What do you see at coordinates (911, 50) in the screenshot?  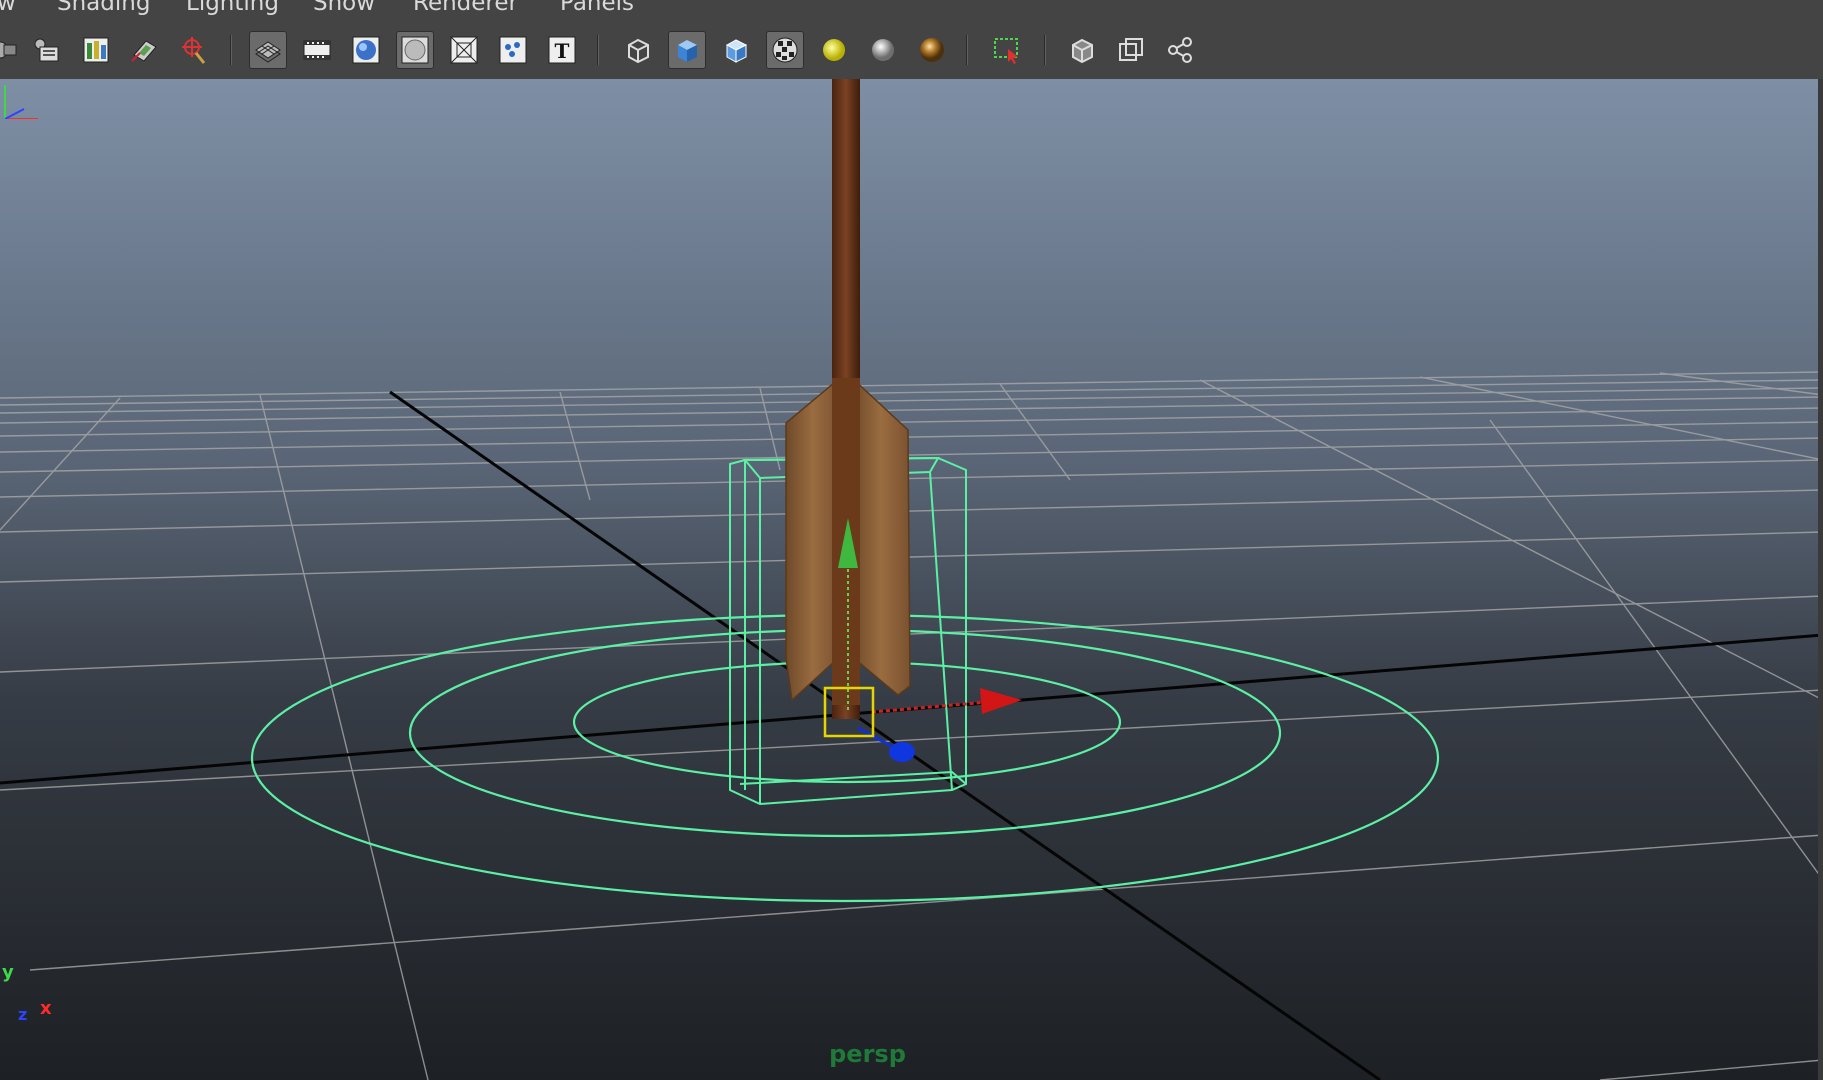 I see `panel-toolbar: T` at bounding box center [911, 50].